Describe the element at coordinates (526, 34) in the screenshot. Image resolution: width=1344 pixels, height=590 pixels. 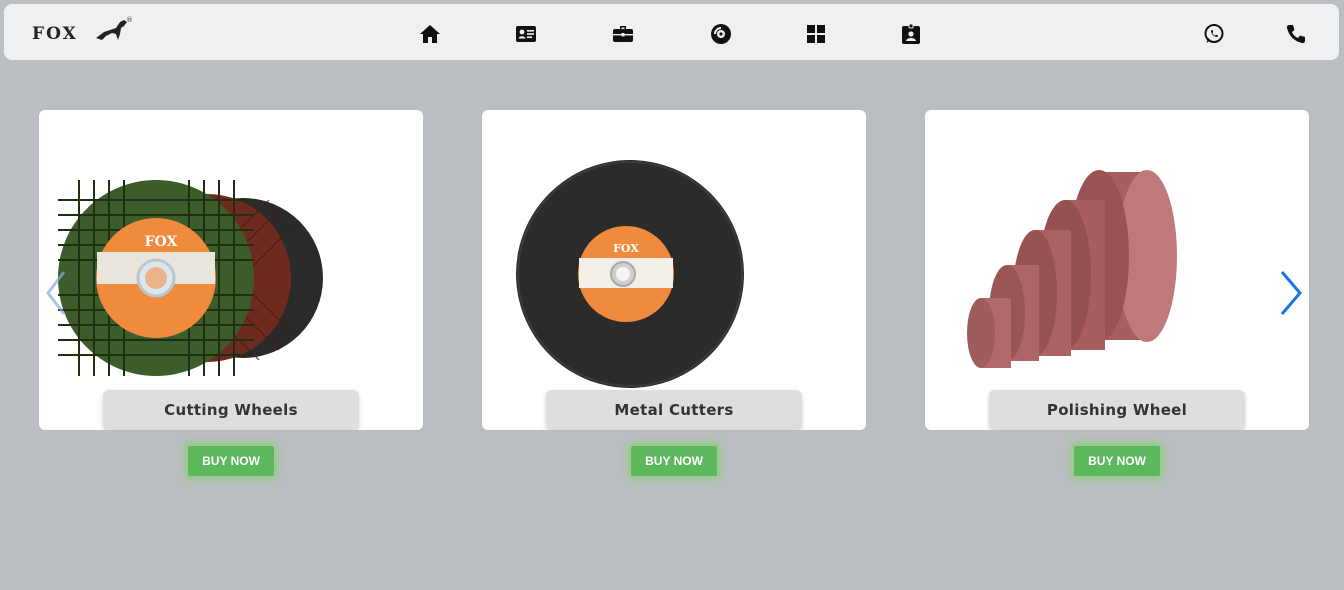
I see `contact-card-icon` at that location.